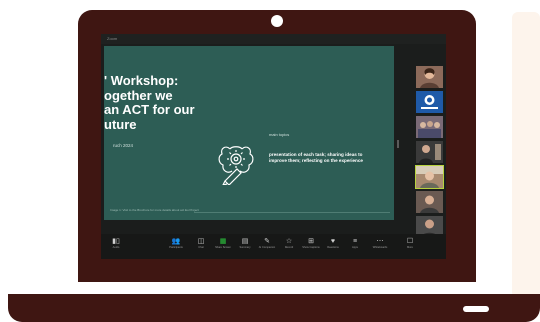  I want to click on toolbar-label: Reactions, so click(333, 247).